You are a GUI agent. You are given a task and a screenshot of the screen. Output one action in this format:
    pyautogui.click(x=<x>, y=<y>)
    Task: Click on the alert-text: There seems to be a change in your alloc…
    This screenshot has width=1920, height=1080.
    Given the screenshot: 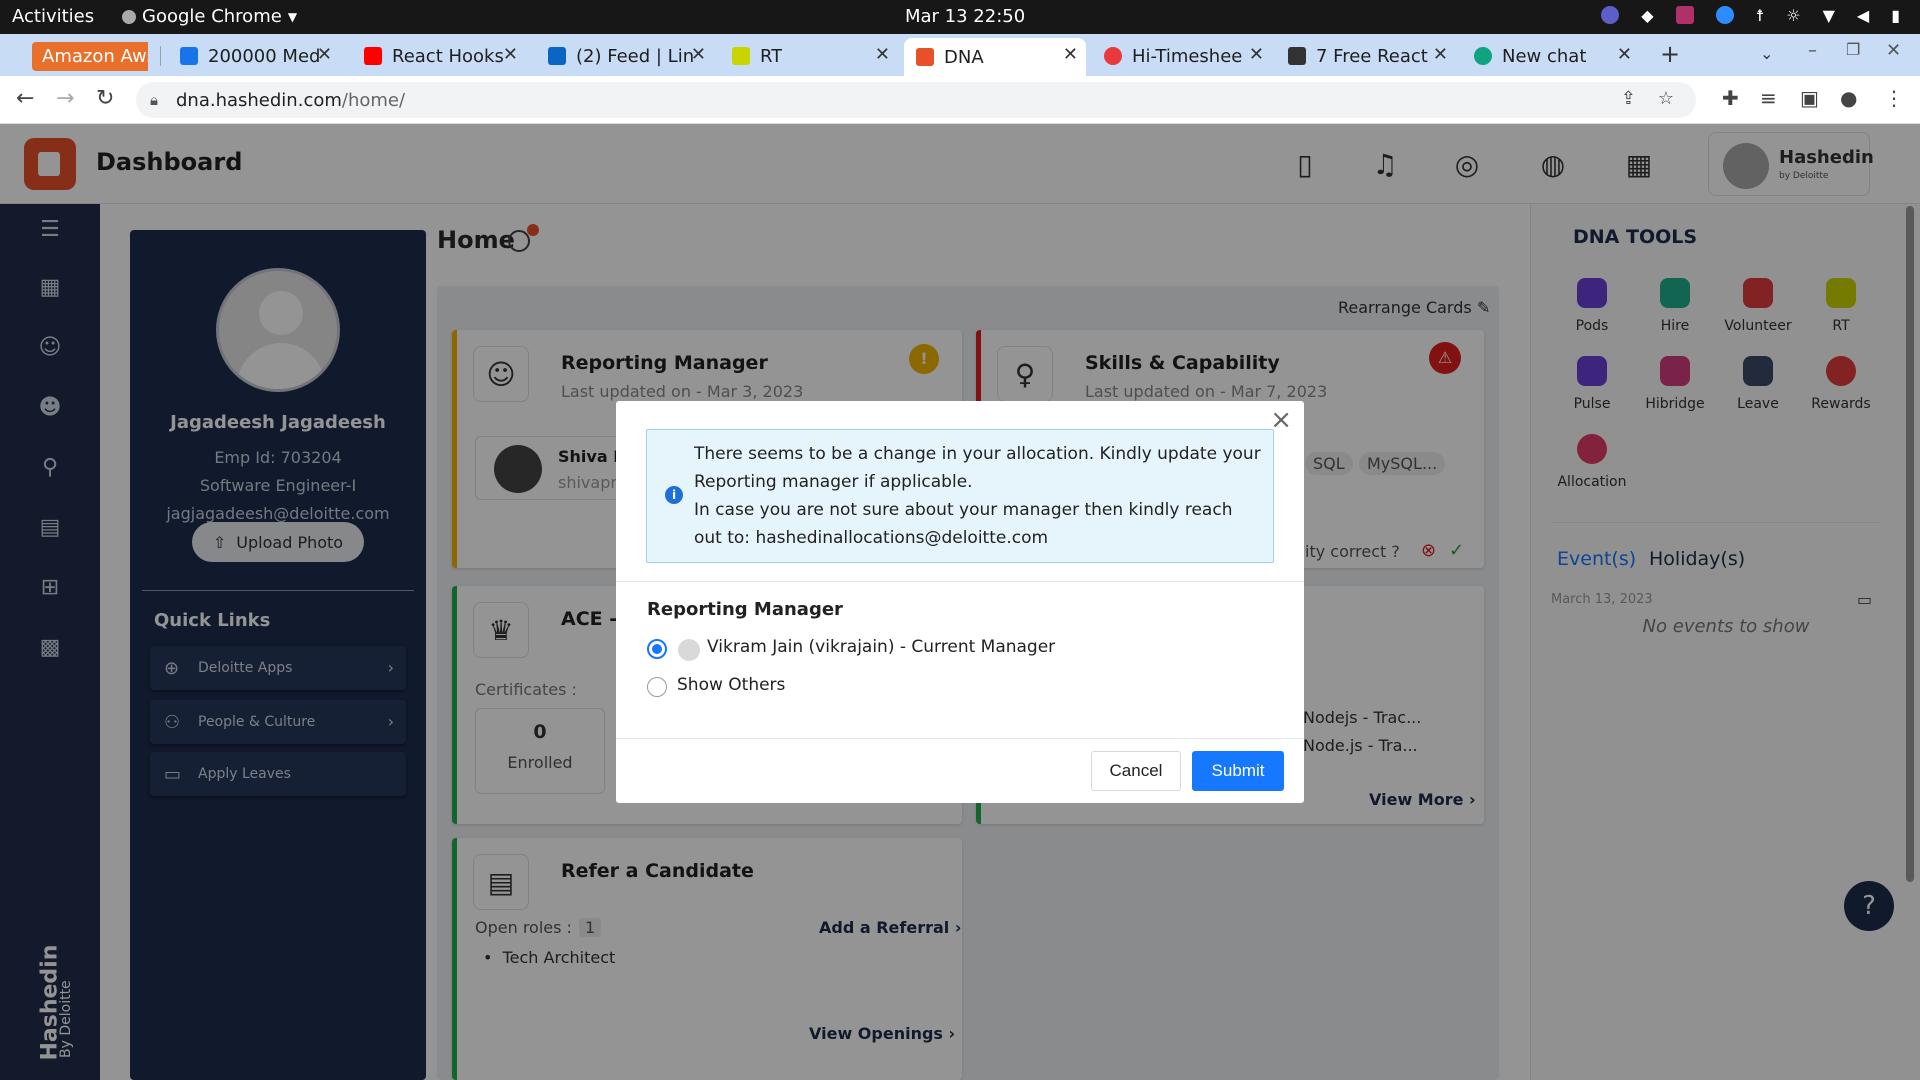 What is the action you would take?
    pyautogui.click(x=979, y=496)
    